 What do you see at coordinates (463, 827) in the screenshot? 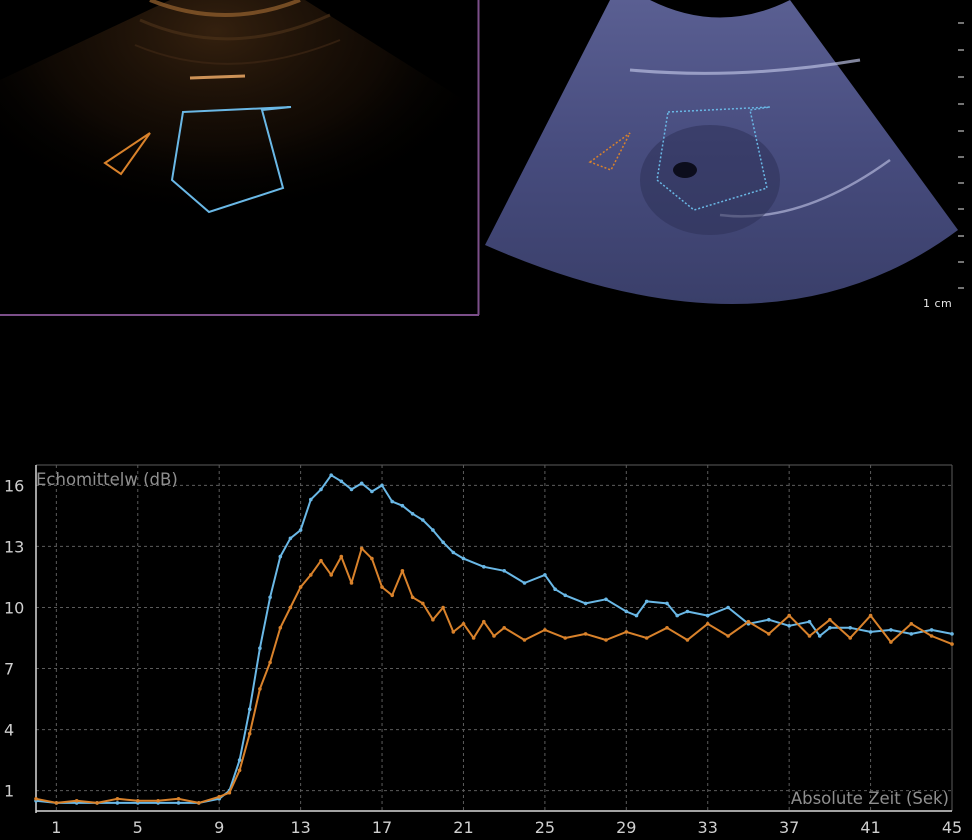
I see `x-tick-label: 21` at bounding box center [463, 827].